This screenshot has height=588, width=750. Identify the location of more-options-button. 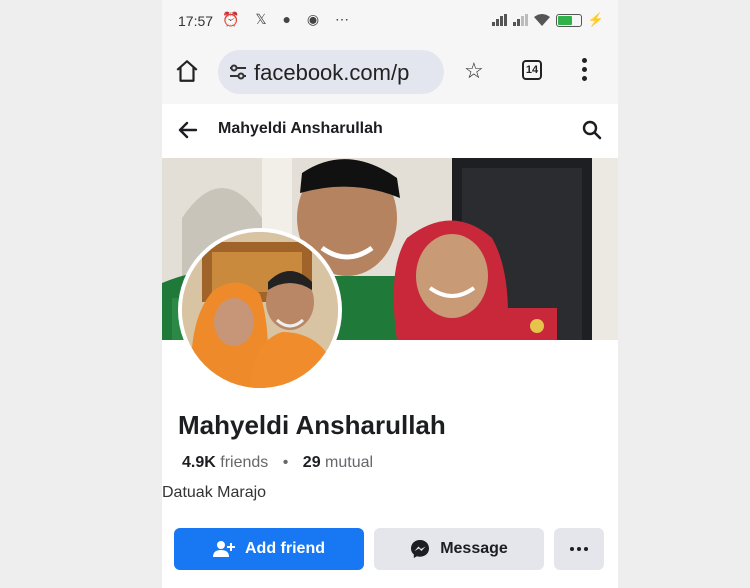
(579, 549).